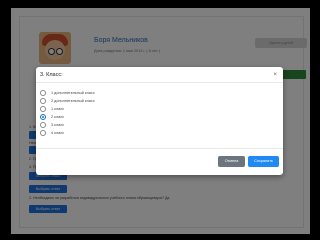 This screenshot has height=240, width=320. I want to click on option-label: 1 дополнительный класс, so click(73, 93).